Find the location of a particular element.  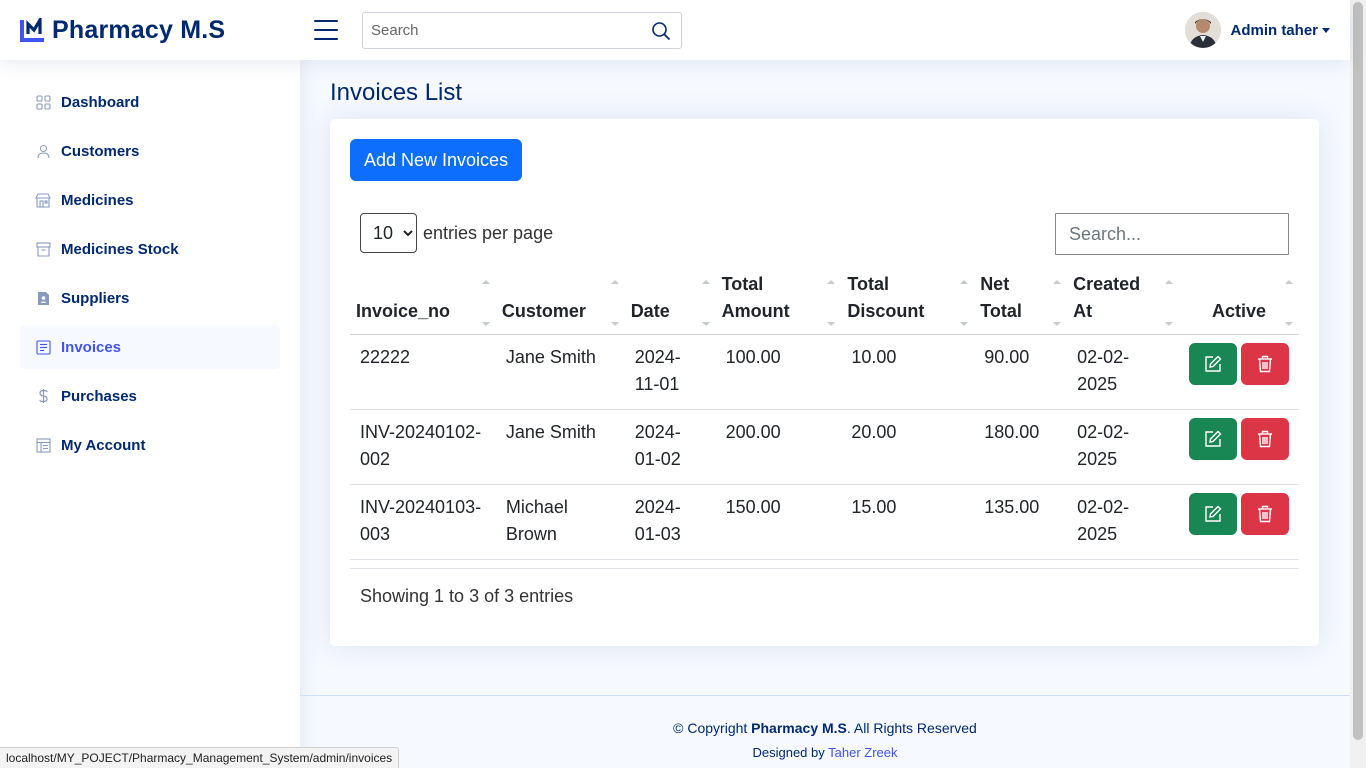

shop-icon is located at coordinates (43, 200).